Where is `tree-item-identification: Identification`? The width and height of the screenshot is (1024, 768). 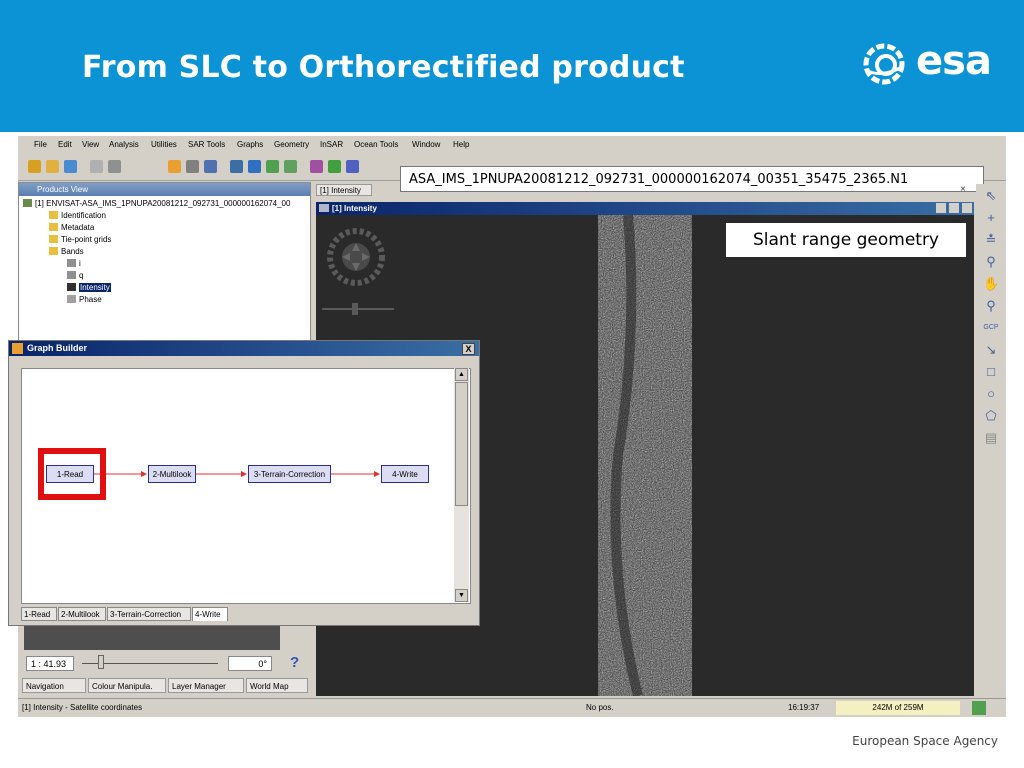
tree-item-identification: Identification is located at coordinates (77, 215).